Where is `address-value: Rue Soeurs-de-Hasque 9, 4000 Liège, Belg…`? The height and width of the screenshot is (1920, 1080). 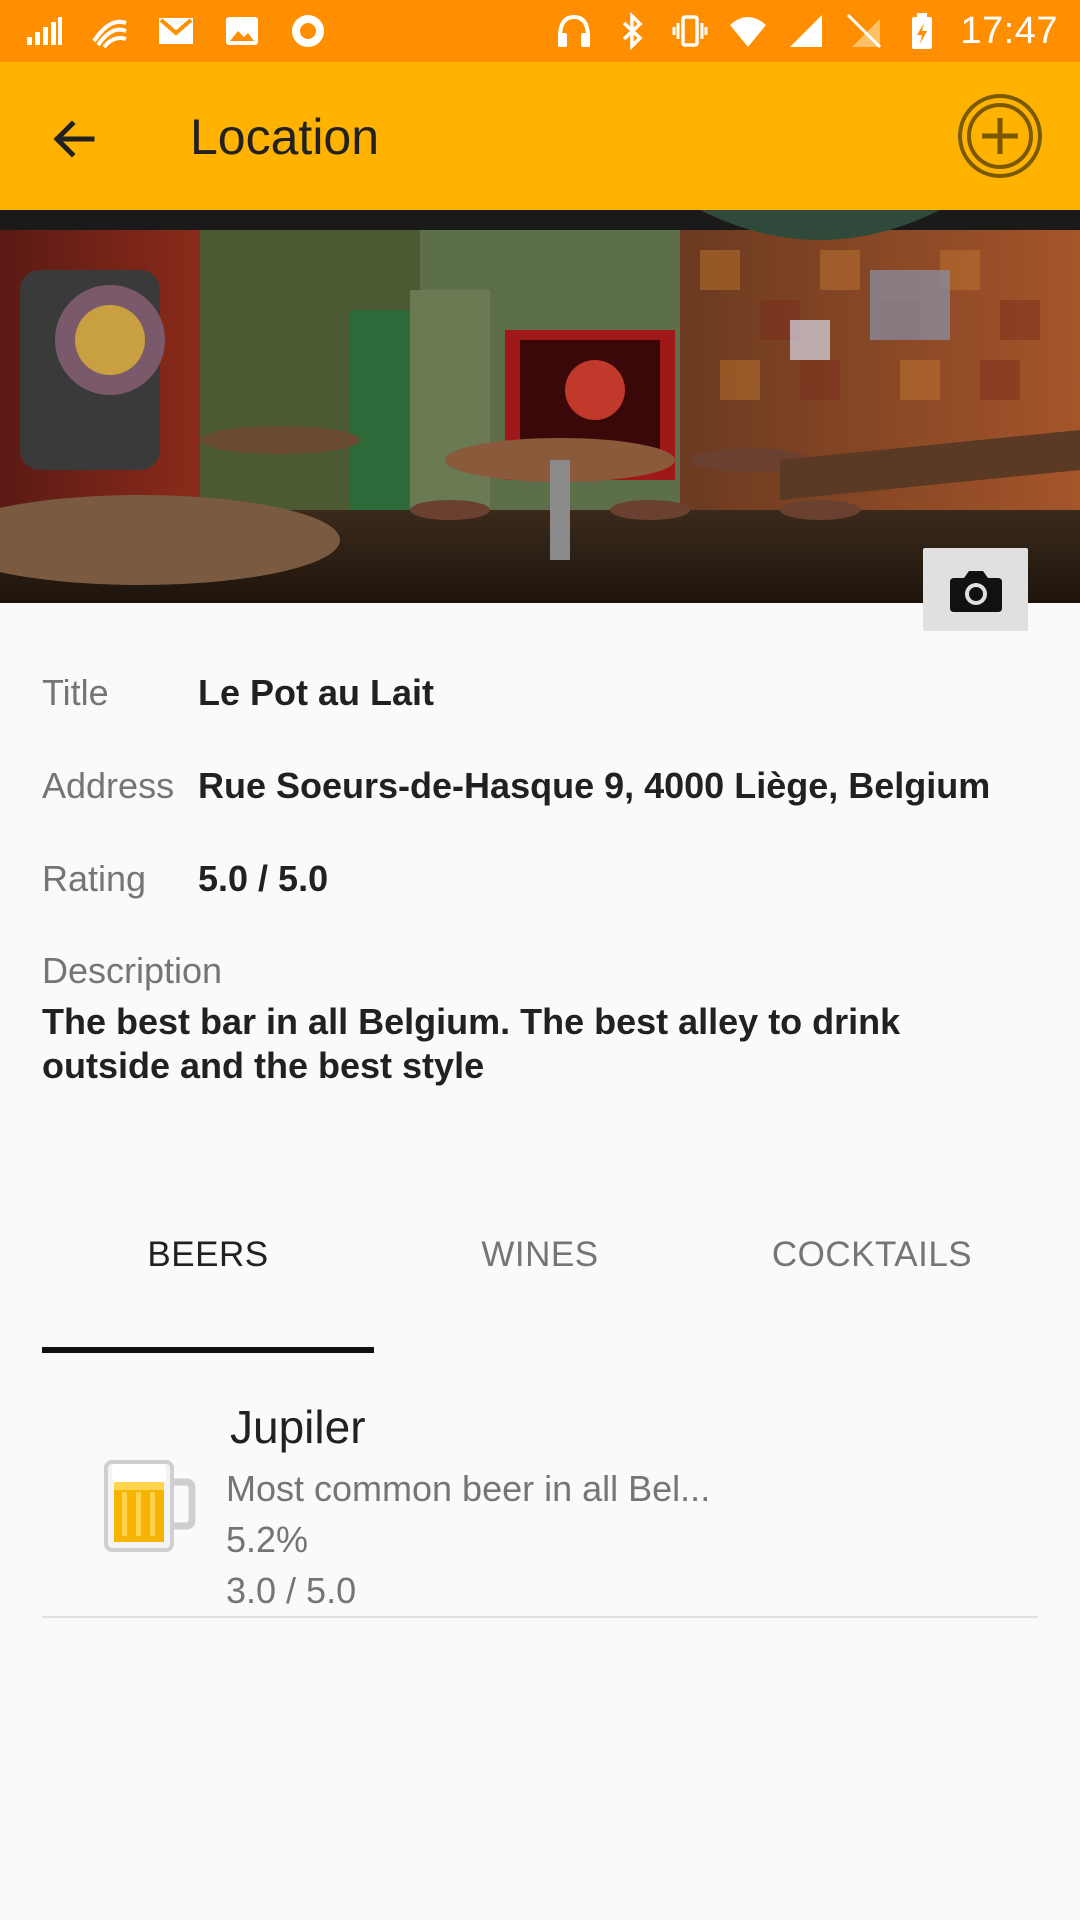 address-value: Rue Soeurs-de-Hasque 9, 4000 Liège, Belg… is located at coordinates (594, 785).